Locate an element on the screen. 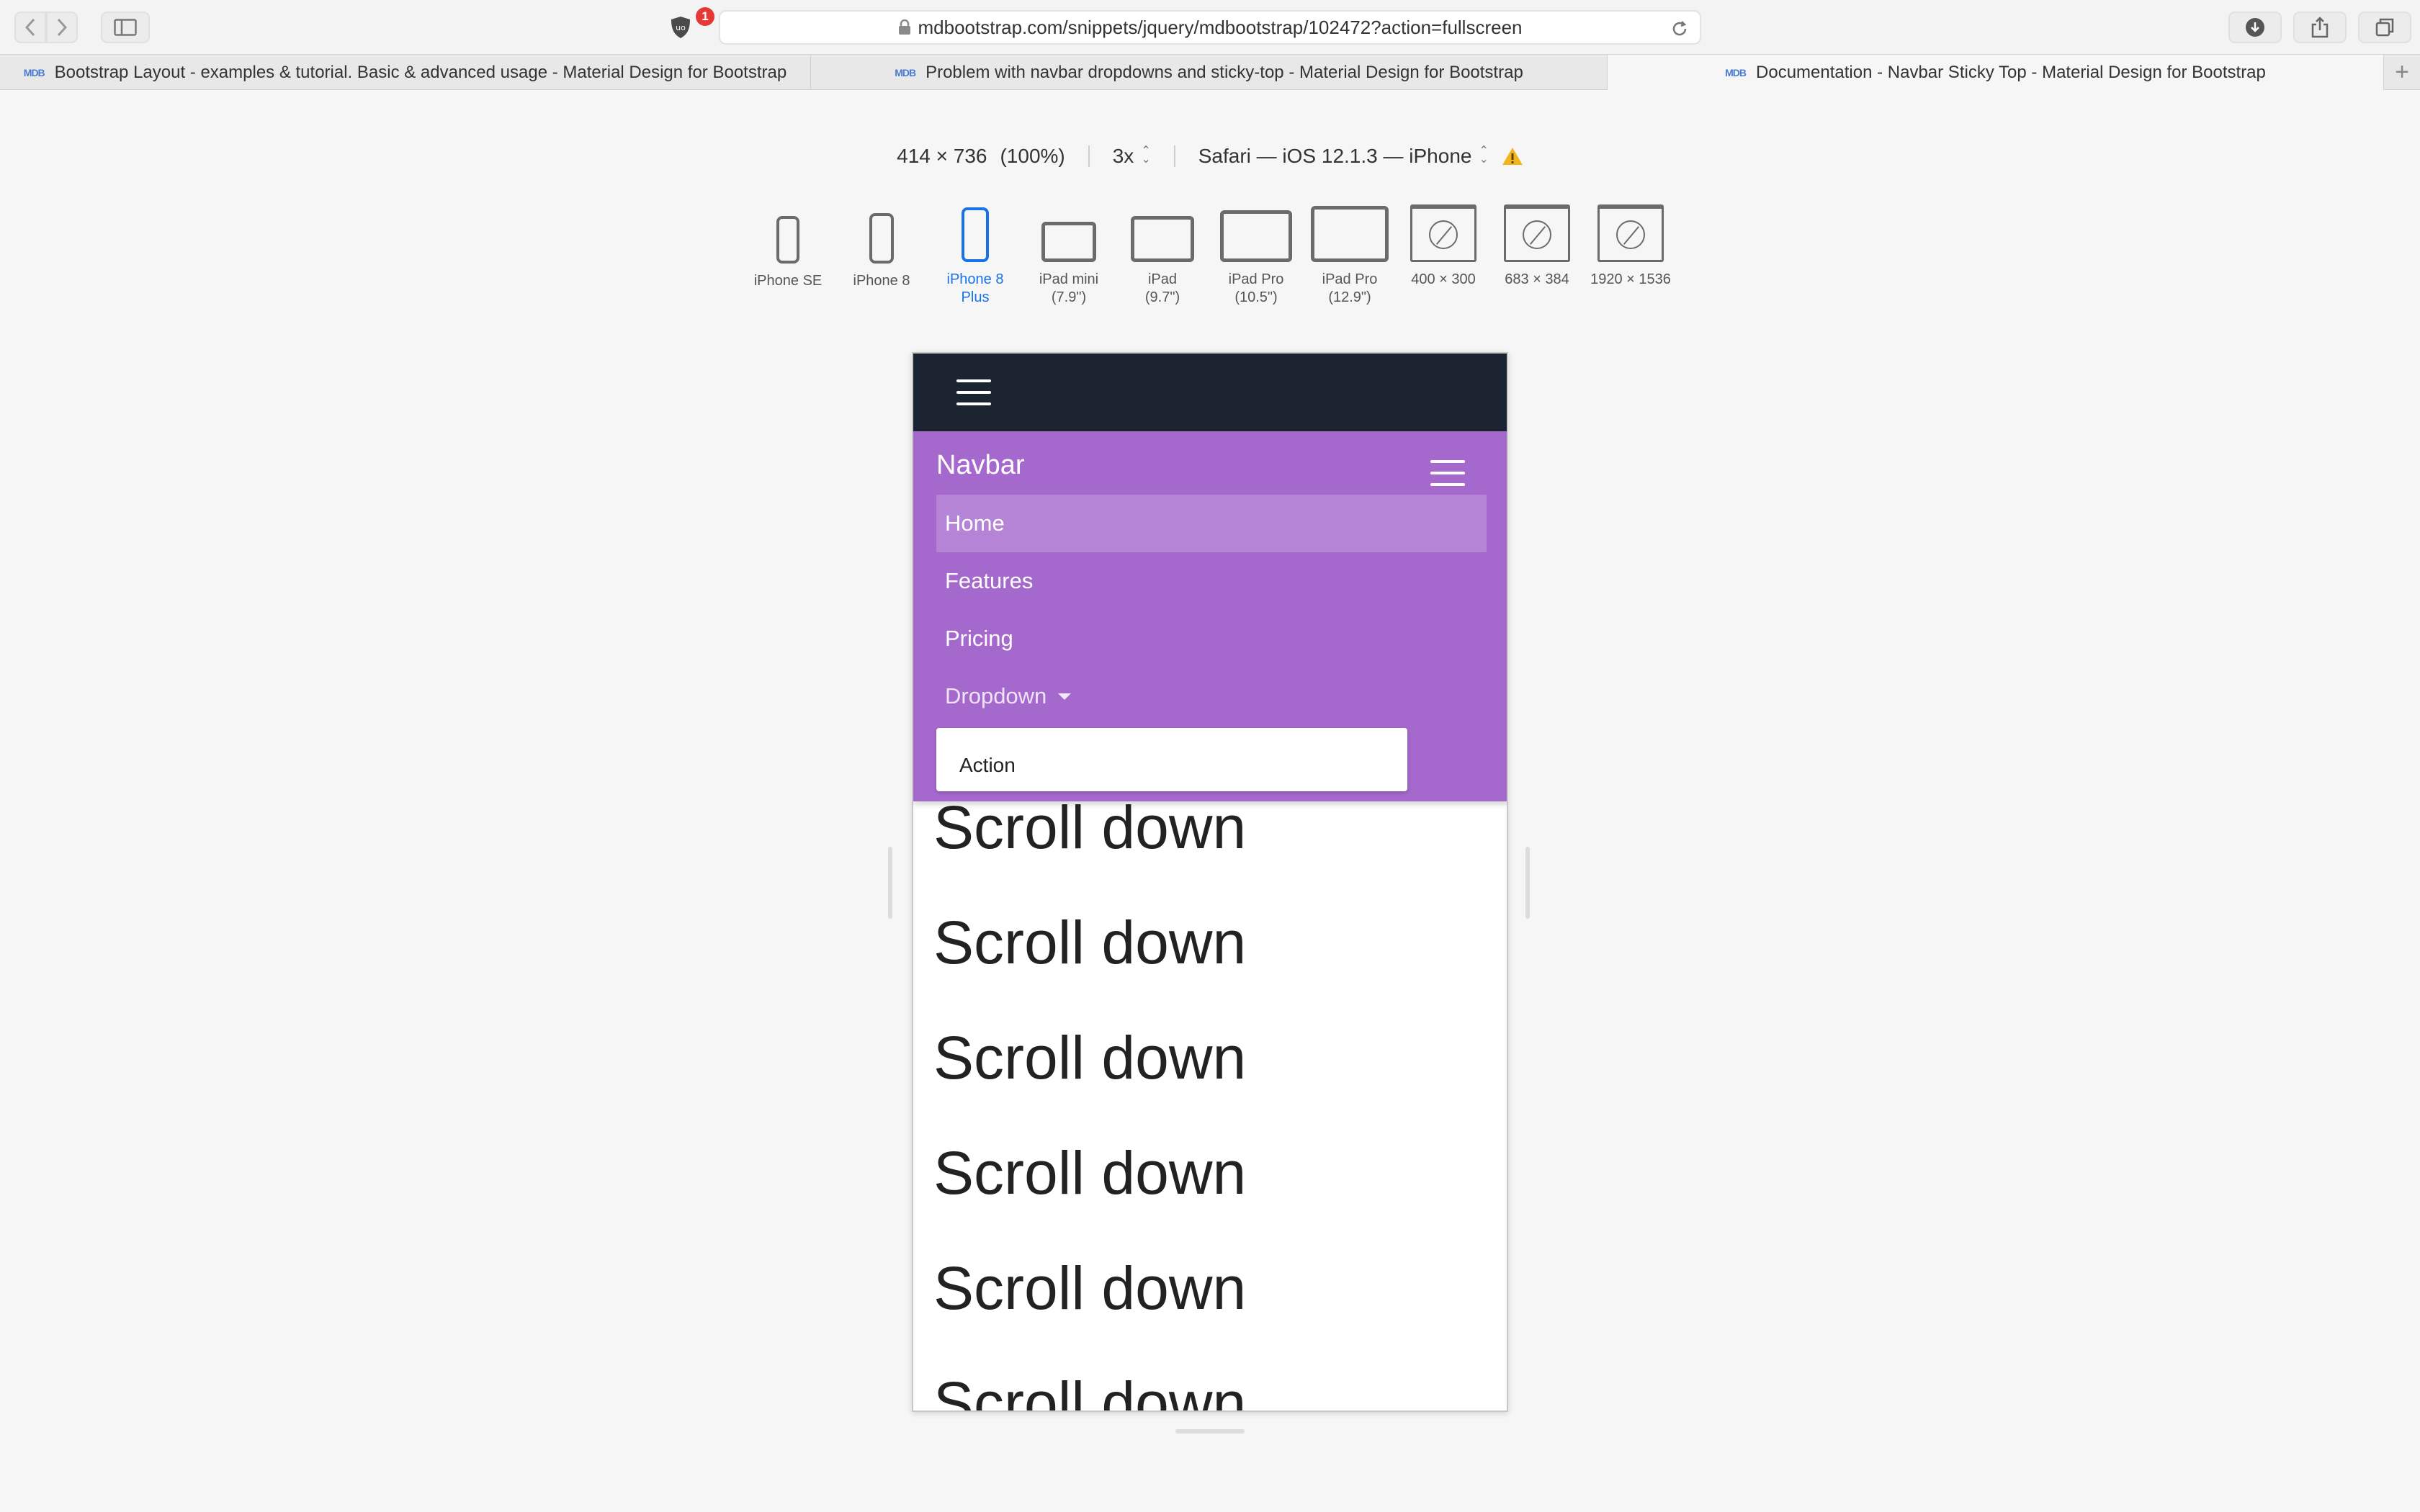  pixel-ratio-value: 3x is located at coordinates (1123, 156).